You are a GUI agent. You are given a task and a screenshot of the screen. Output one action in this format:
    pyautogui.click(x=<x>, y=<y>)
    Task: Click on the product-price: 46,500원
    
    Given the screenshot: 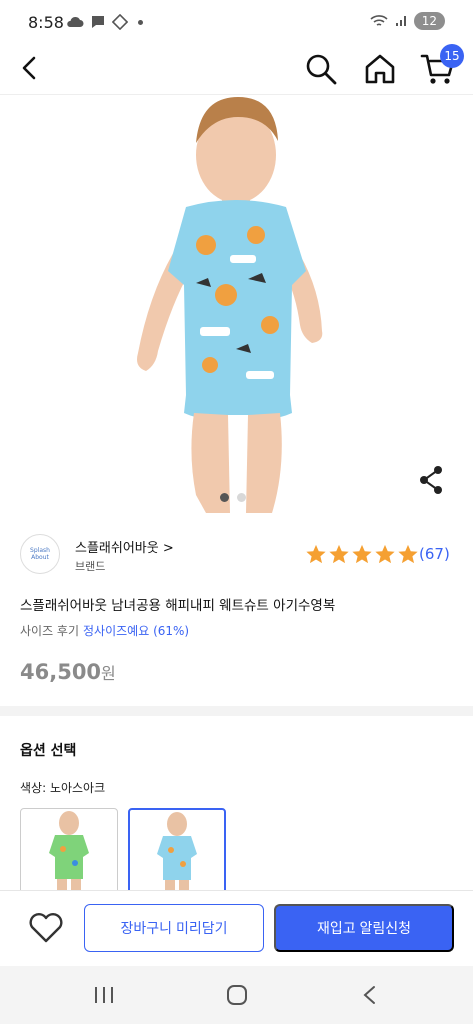 What is the action you would take?
    pyautogui.click(x=68, y=672)
    